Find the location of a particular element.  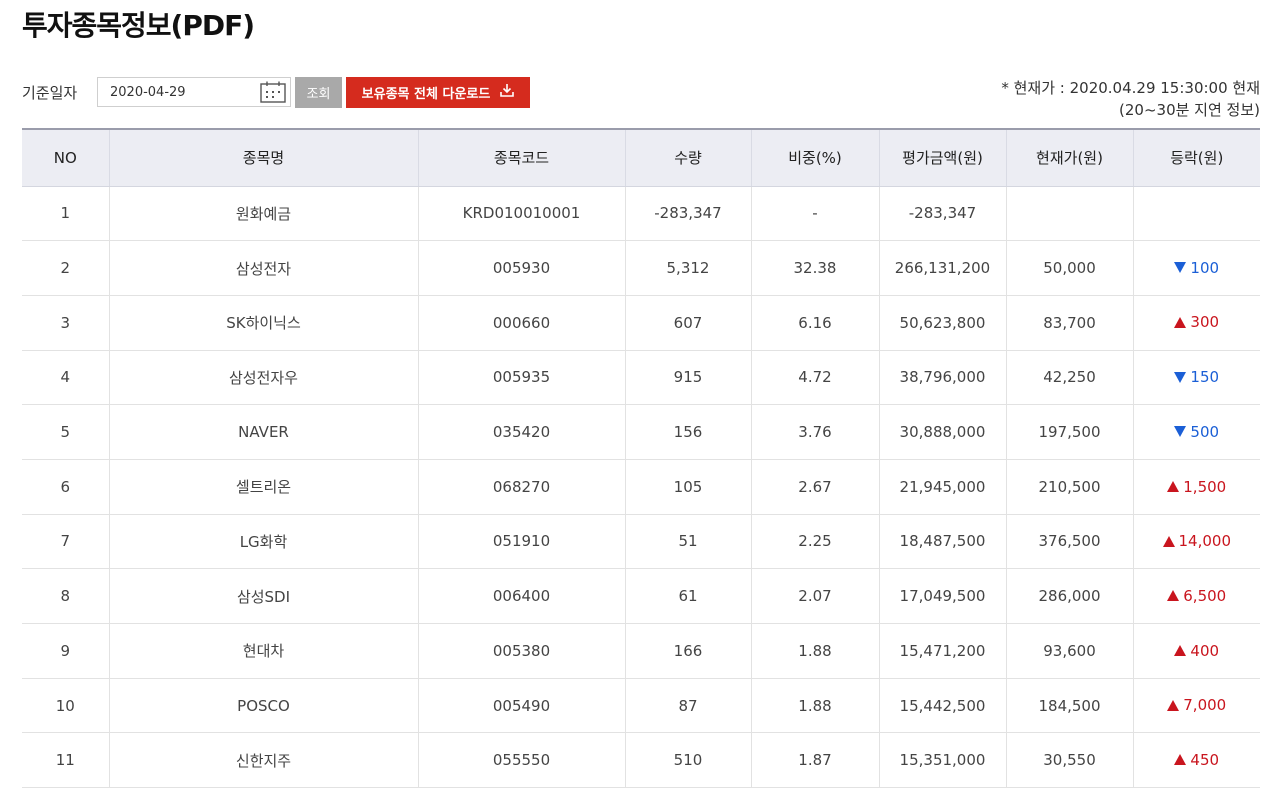

cell-code: 035420 is located at coordinates (521, 432).